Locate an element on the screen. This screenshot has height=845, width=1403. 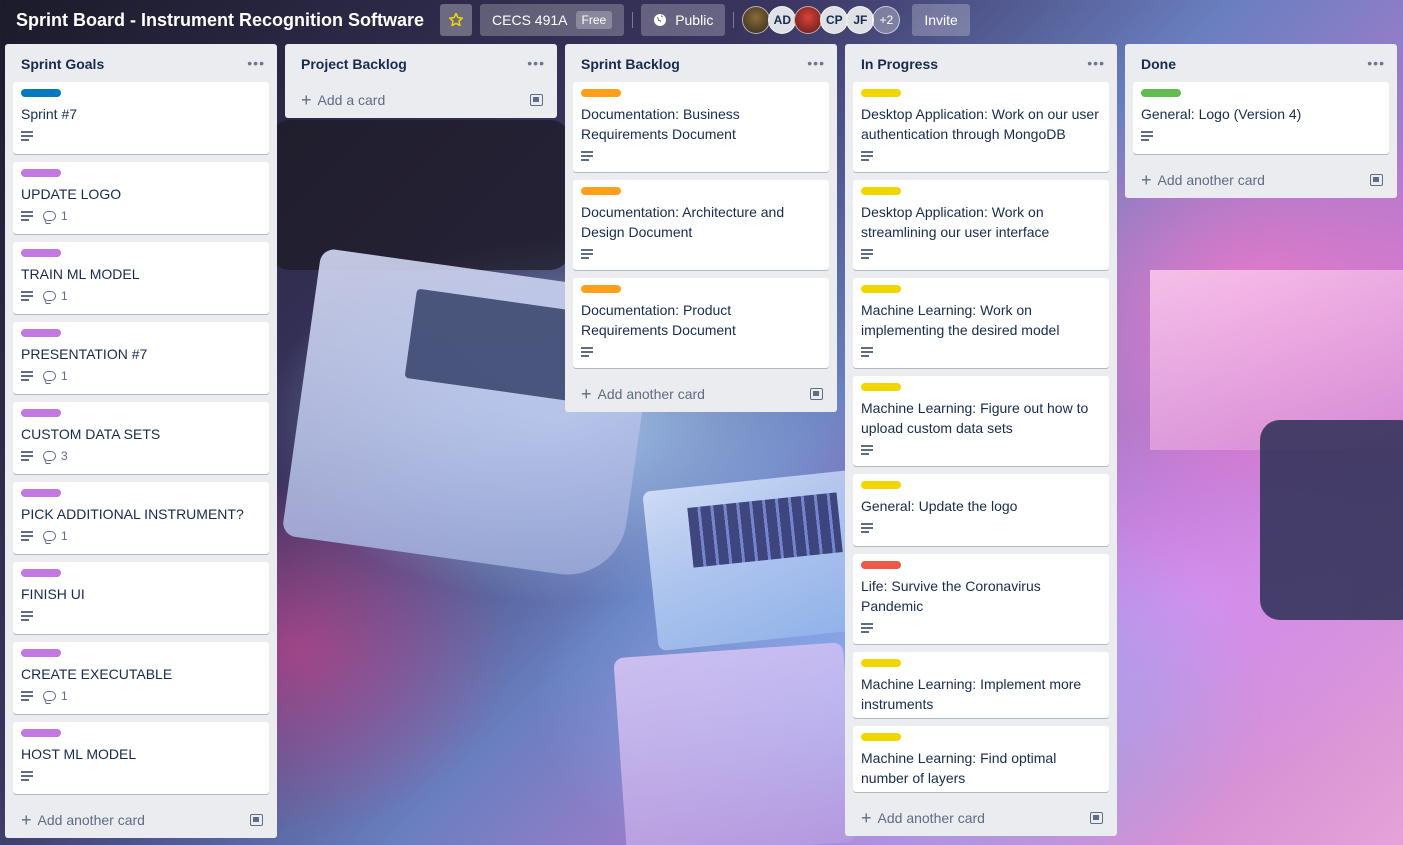
card: General: Logo (Version 4) is located at coordinates (1261, 118).